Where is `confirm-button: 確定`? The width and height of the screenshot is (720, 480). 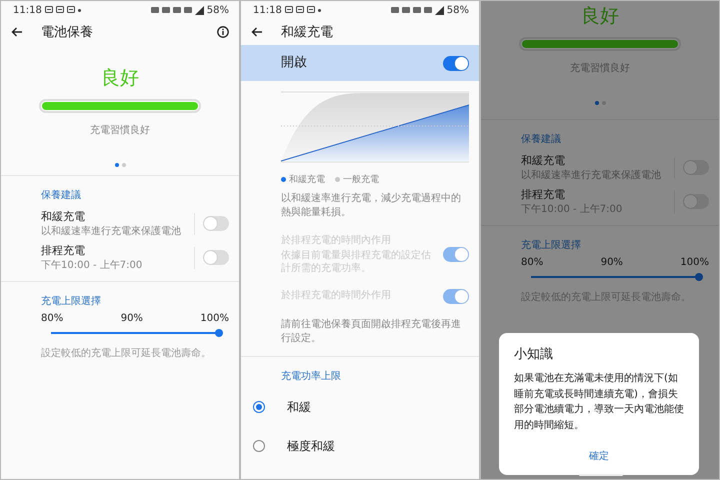 confirm-button: 確定 is located at coordinates (599, 456).